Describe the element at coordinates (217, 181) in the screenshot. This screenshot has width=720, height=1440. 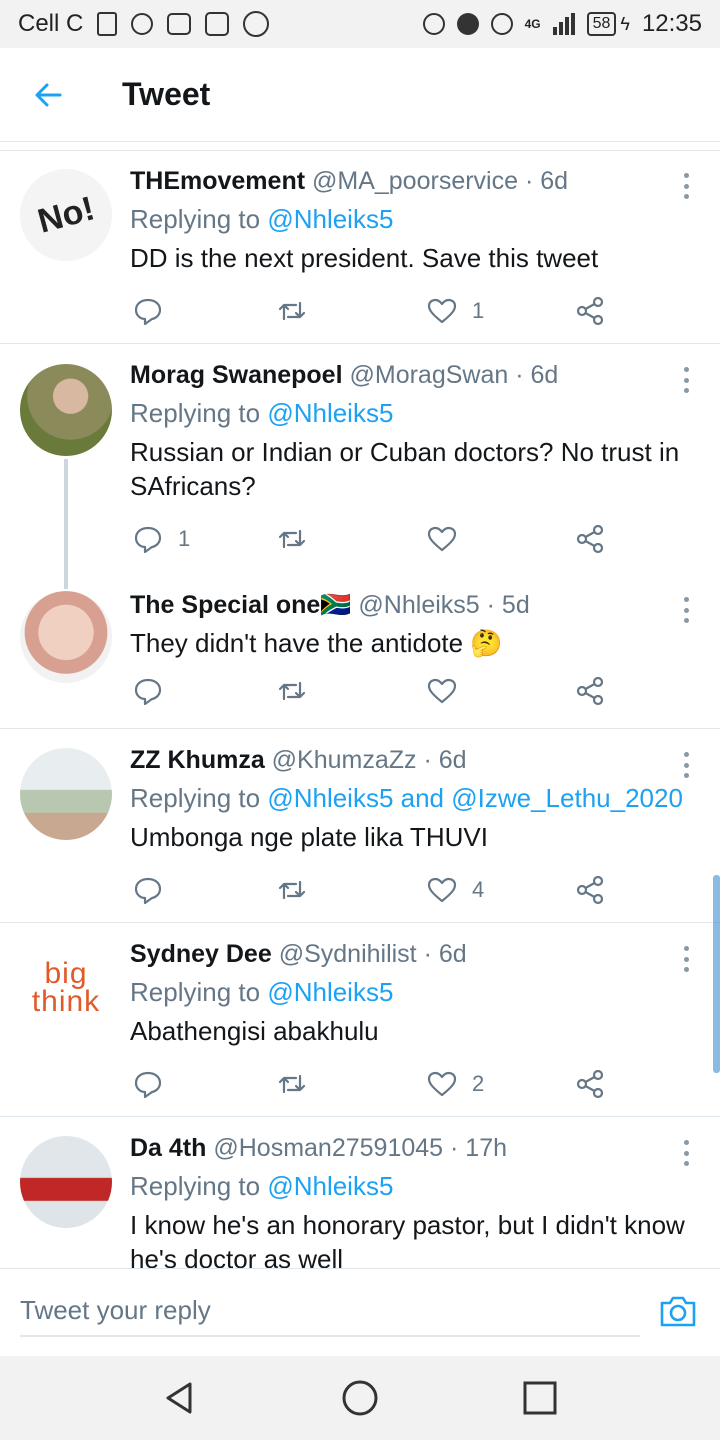
I see `display-name: THEmovement` at that location.